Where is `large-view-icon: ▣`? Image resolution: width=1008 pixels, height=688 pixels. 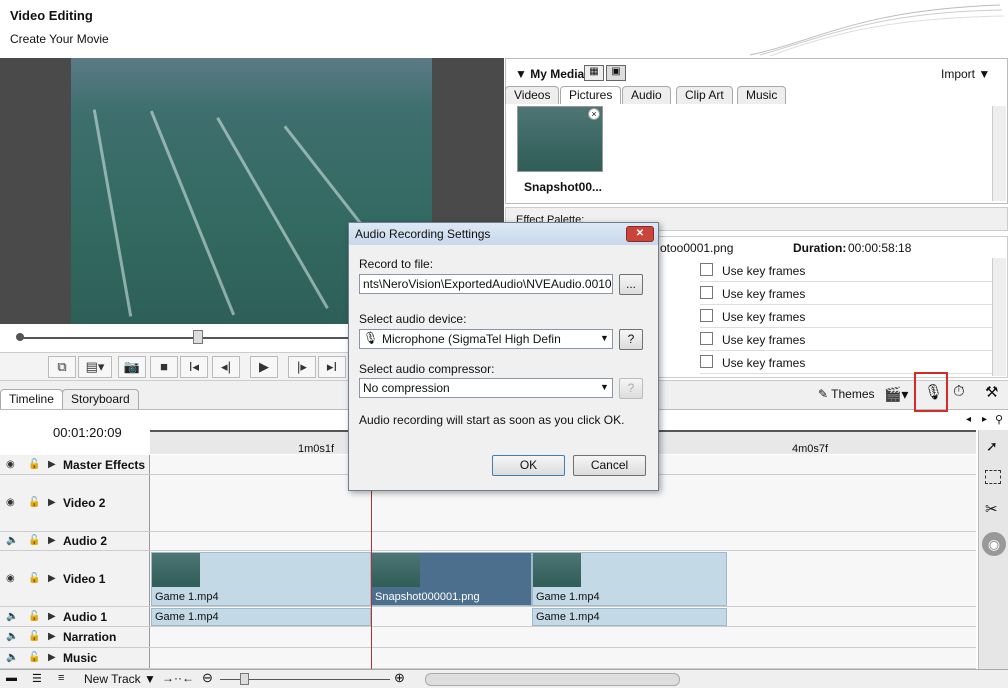 large-view-icon: ▣ is located at coordinates (616, 73).